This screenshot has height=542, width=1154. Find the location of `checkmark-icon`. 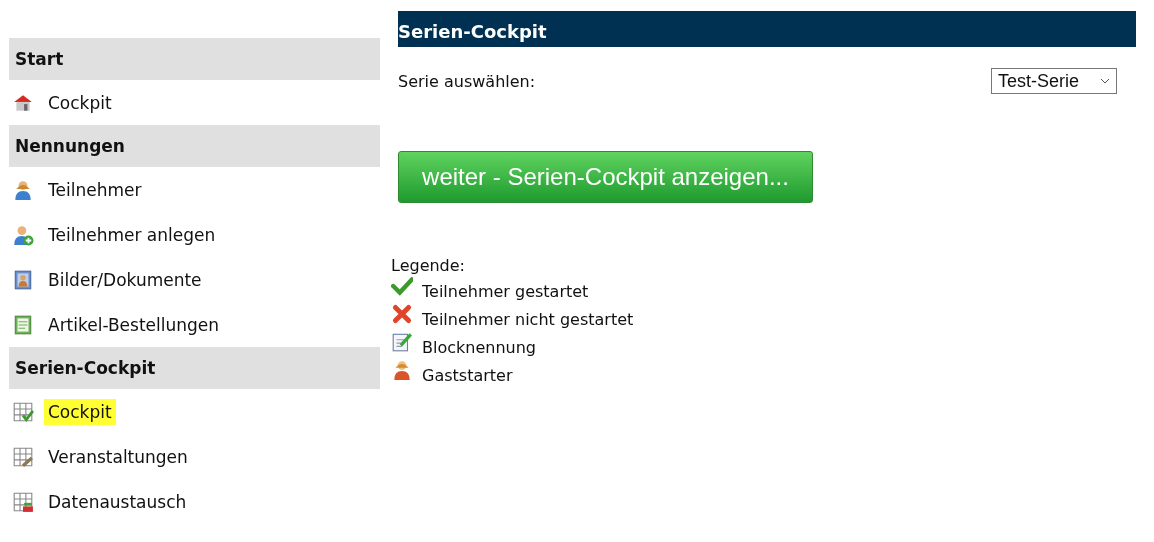

checkmark-icon is located at coordinates (402, 286).